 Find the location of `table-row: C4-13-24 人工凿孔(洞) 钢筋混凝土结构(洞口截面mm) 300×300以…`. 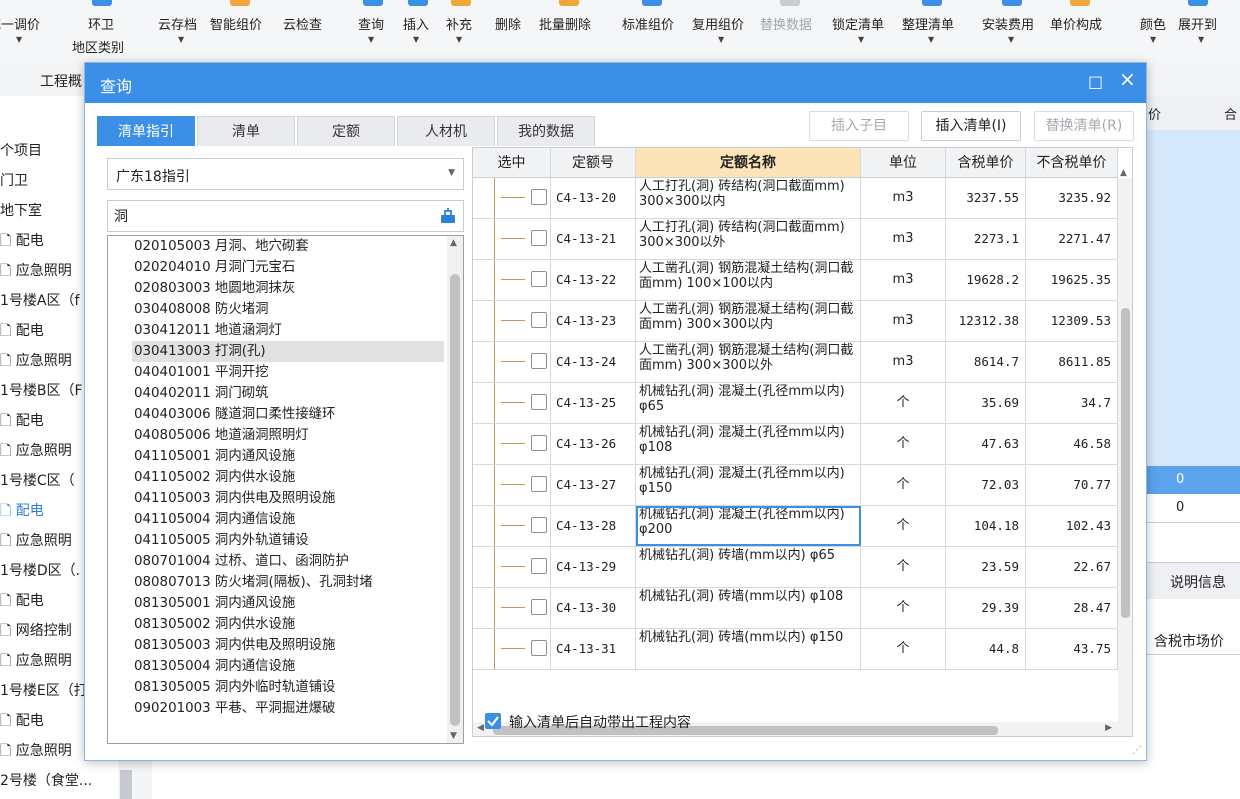

table-row: C4-13-24 人工凿孔(洞) 钢筋混凝土结构(洞口截面mm) 300×300以… is located at coordinates (795, 362).